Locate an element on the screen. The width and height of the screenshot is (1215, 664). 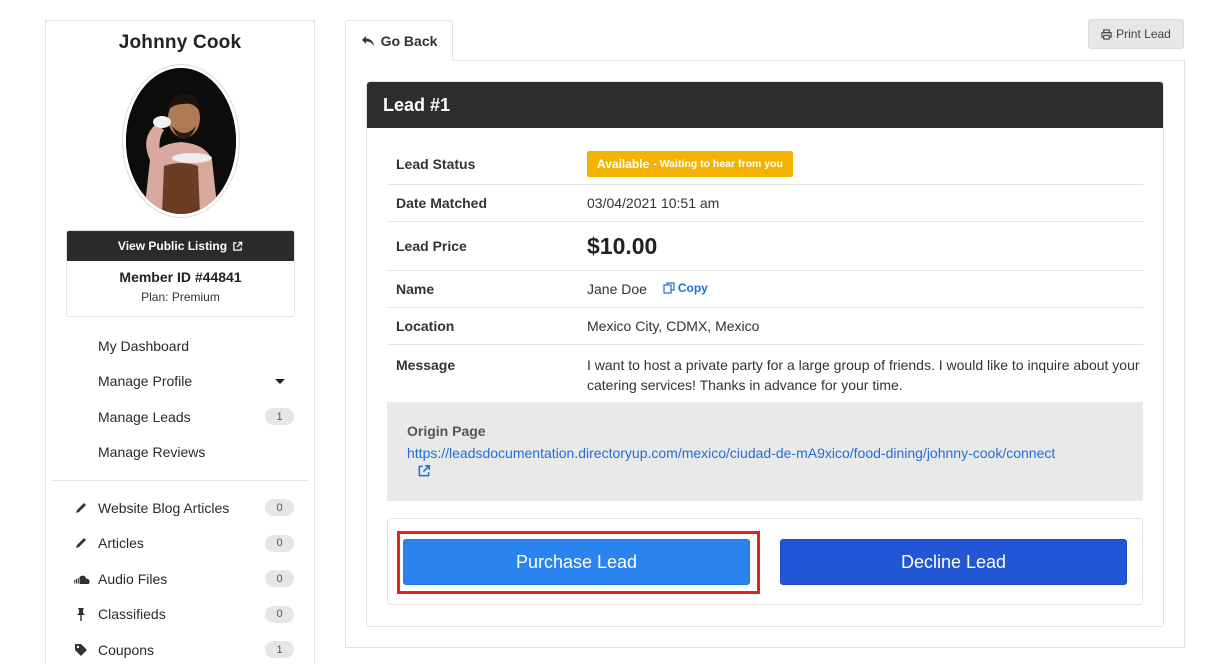
sidebar-item-label: Website Blog Articles is located at coordinates (164, 507).